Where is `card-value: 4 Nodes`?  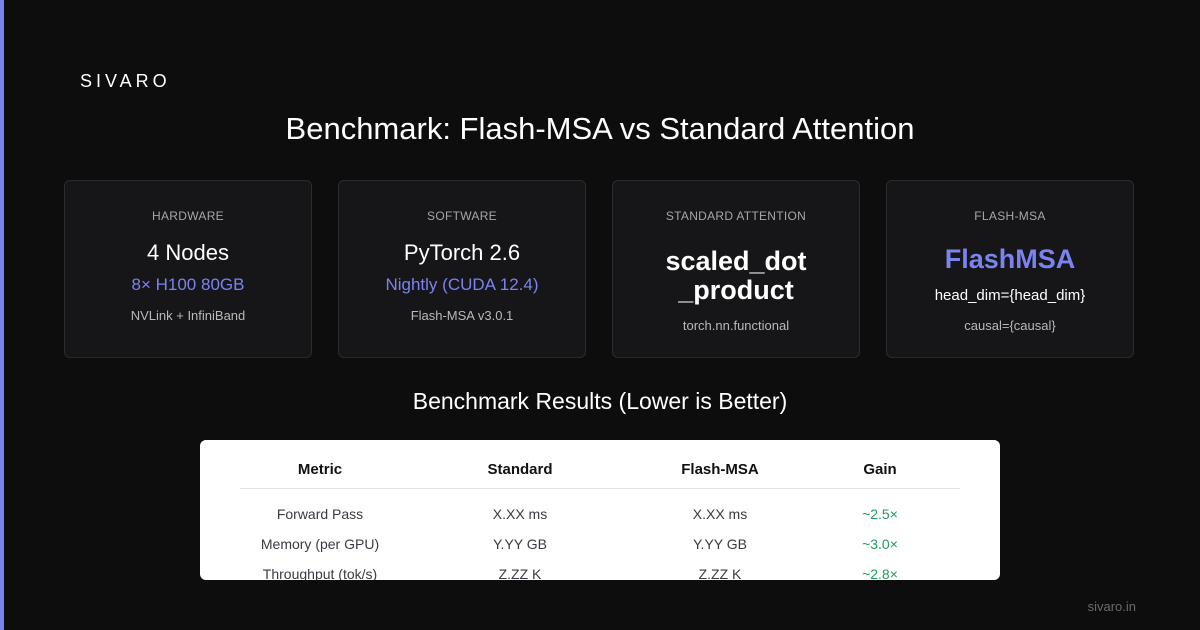
card-value: 4 Nodes is located at coordinates (188, 252).